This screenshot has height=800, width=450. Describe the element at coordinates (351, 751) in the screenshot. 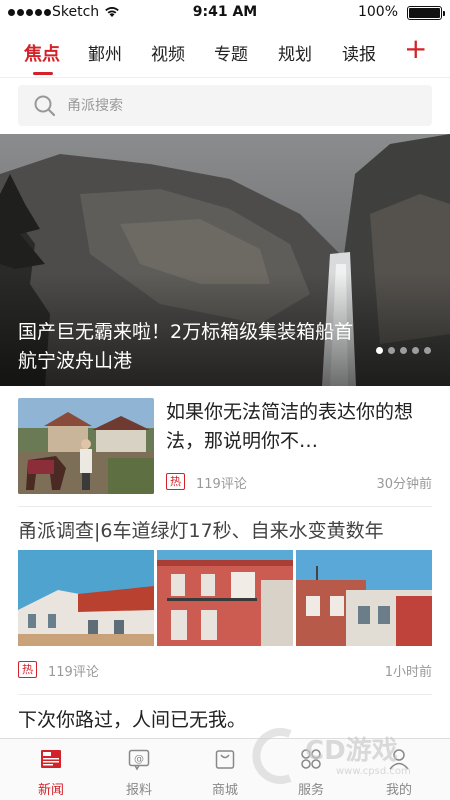

I see `watermark-text: CD游戏` at that location.